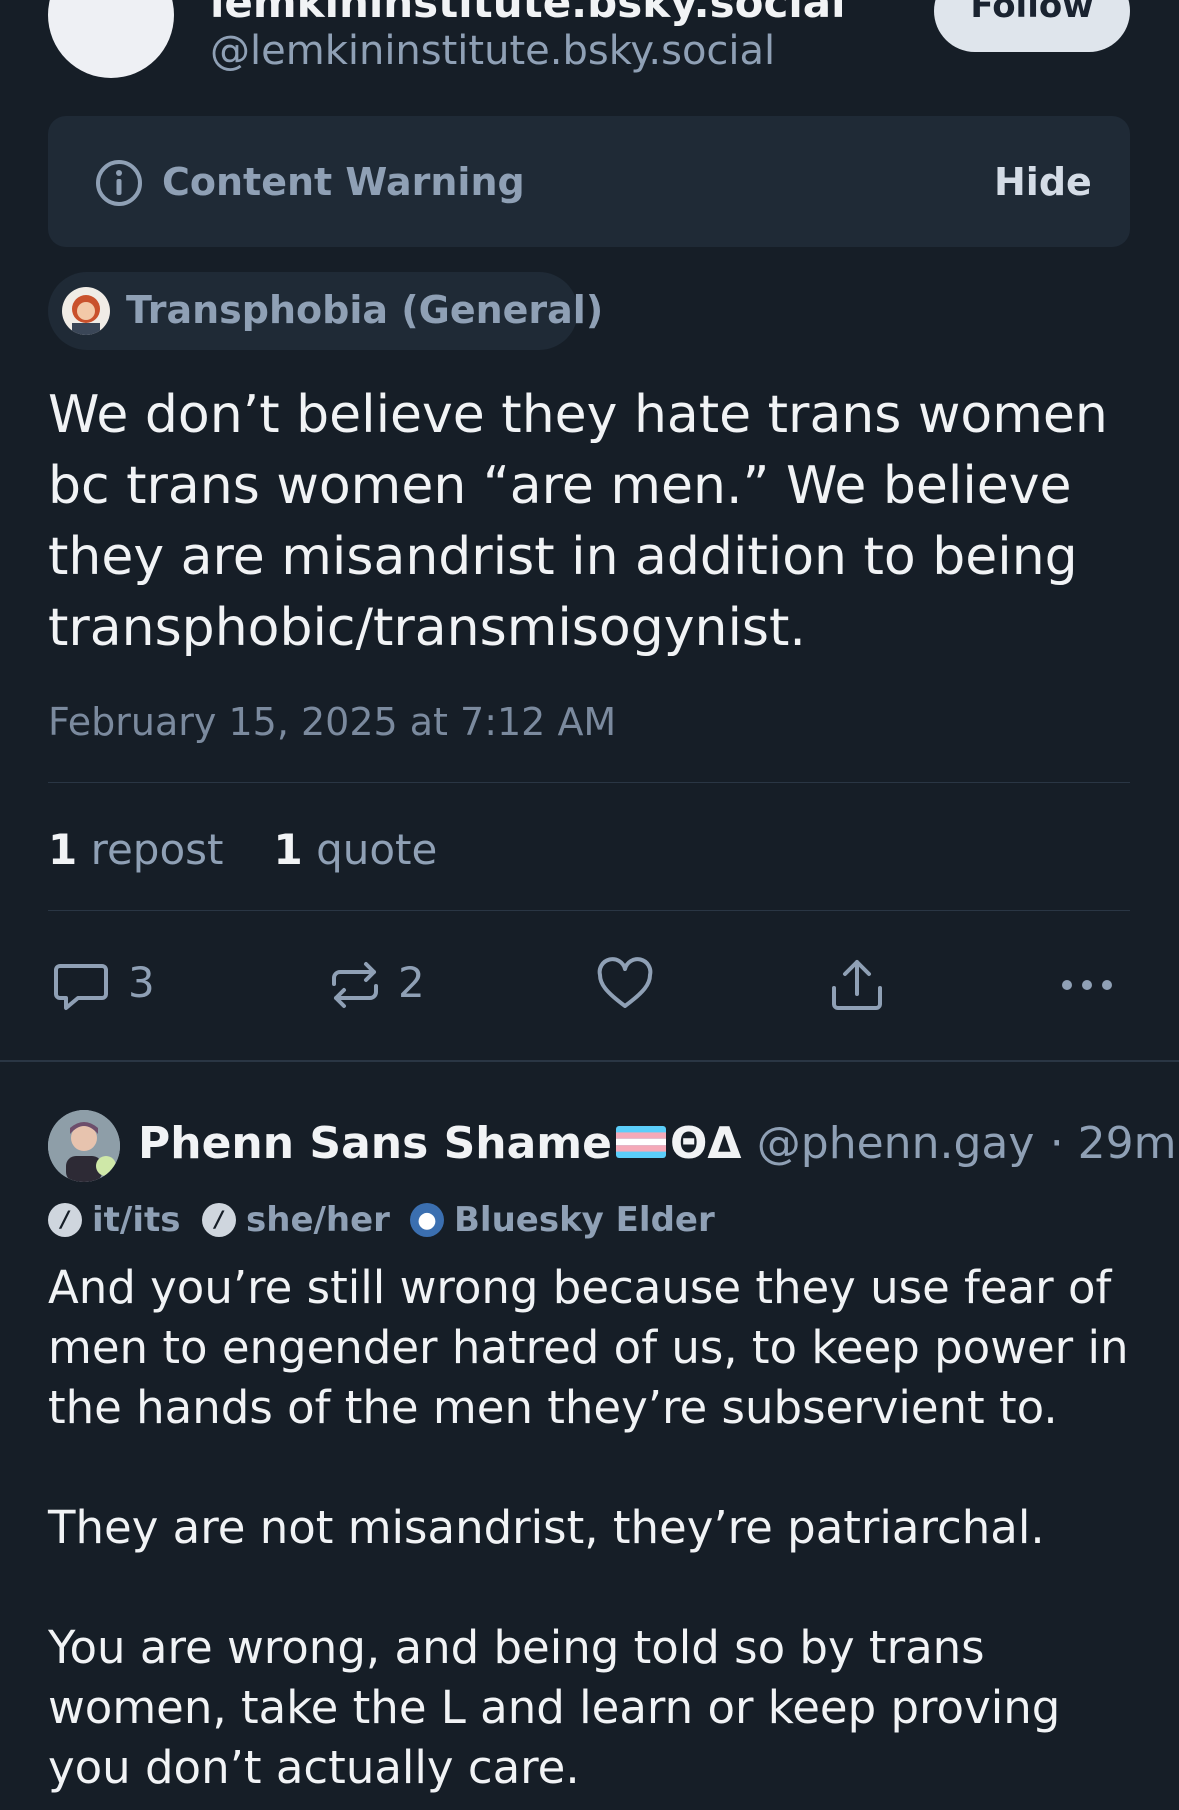 This screenshot has height=1810, width=1179. Describe the element at coordinates (1032, 26) in the screenshot. I see `follow-button: Follow` at that location.